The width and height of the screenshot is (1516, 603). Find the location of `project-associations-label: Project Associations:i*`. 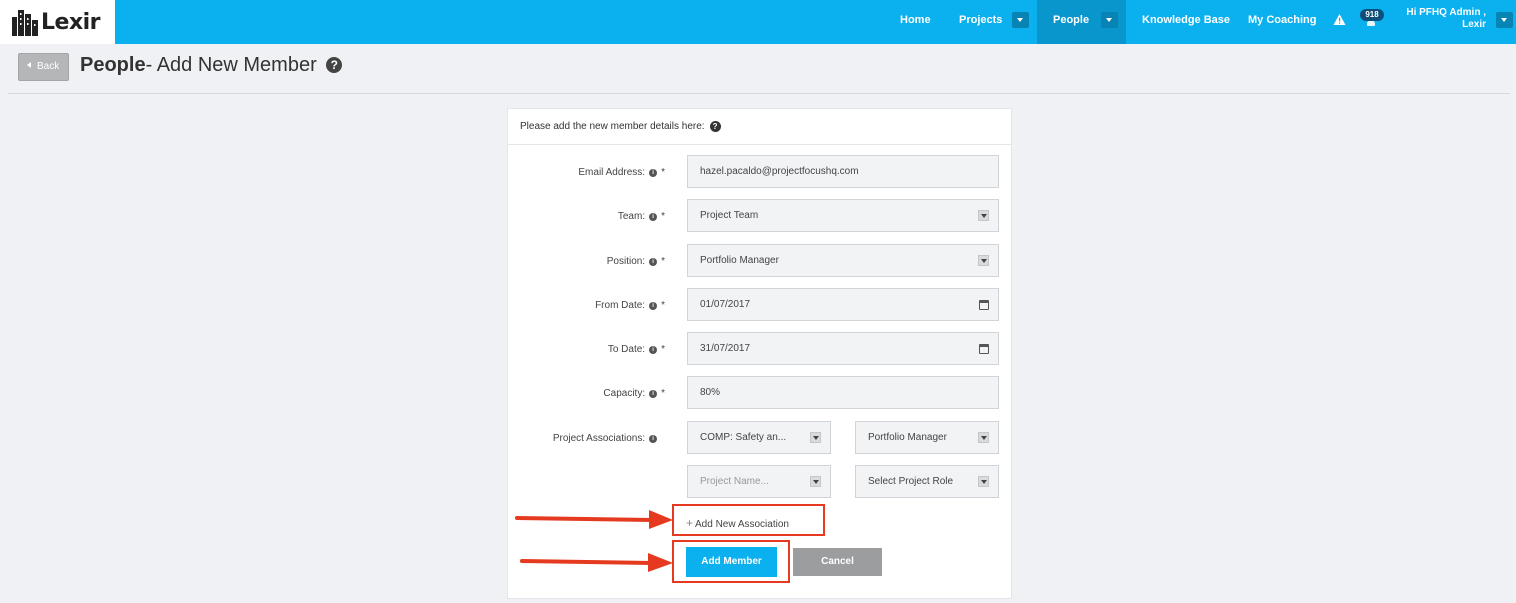

project-associations-label: Project Associations:i* is located at coordinates (592, 438).